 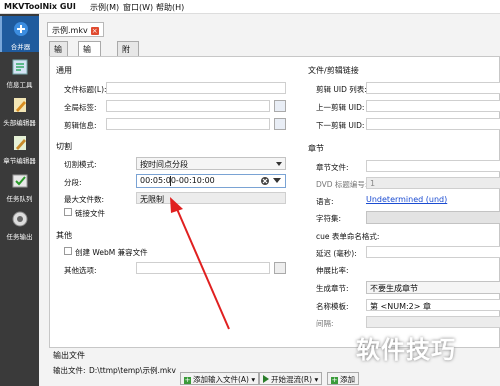 What do you see at coordinates (58, 58) in the screenshot?
I see `tab-input: 输入(I)` at bounding box center [58, 58].